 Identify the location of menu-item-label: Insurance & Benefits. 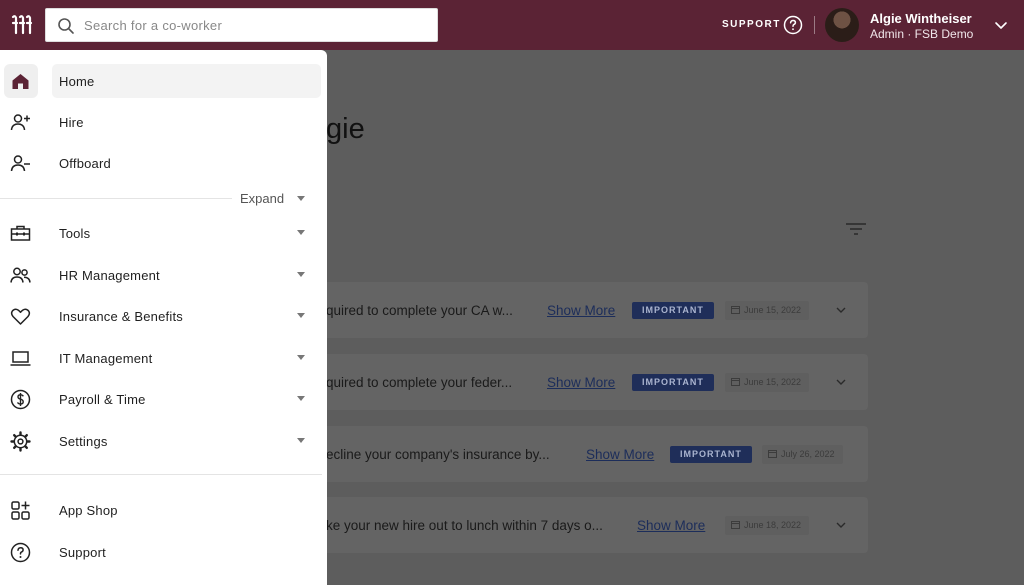
(121, 316).